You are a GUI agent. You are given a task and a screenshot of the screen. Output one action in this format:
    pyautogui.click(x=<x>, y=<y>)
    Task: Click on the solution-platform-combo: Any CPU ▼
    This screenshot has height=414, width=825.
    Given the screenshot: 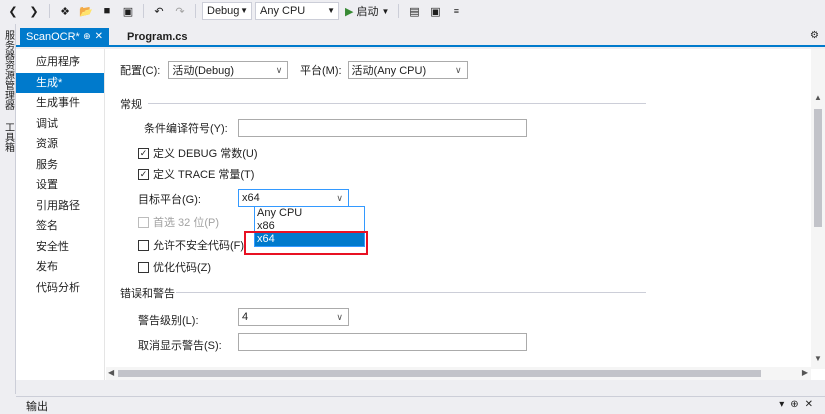 What is the action you would take?
    pyautogui.click(x=297, y=11)
    